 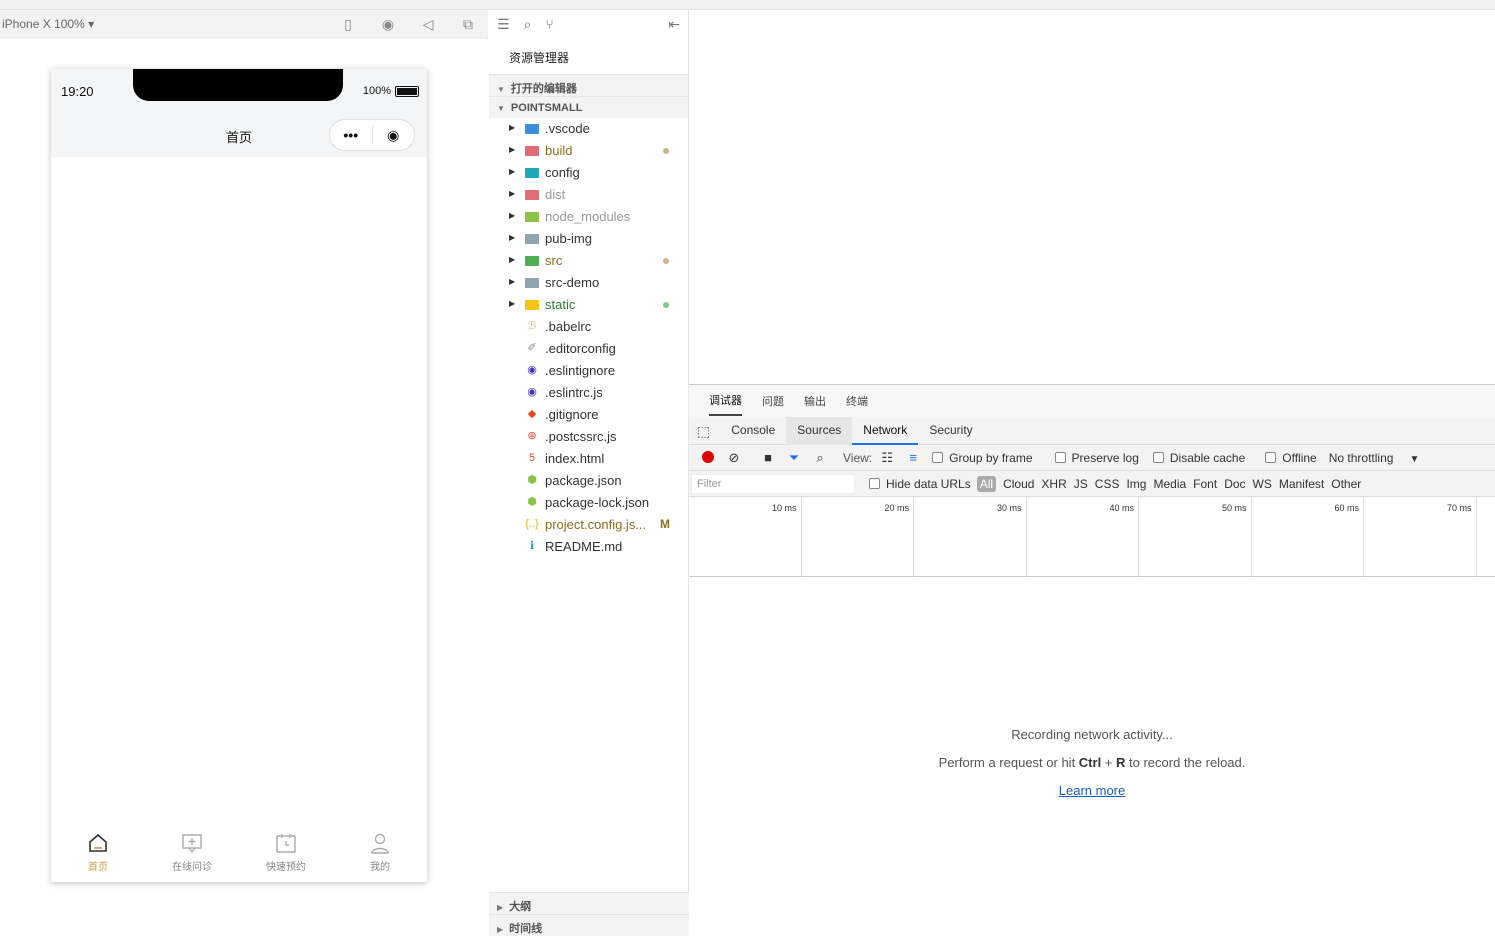 What do you see at coordinates (858, 537) in the screenshot?
I see `timeline-tick: 20 ms` at bounding box center [858, 537].